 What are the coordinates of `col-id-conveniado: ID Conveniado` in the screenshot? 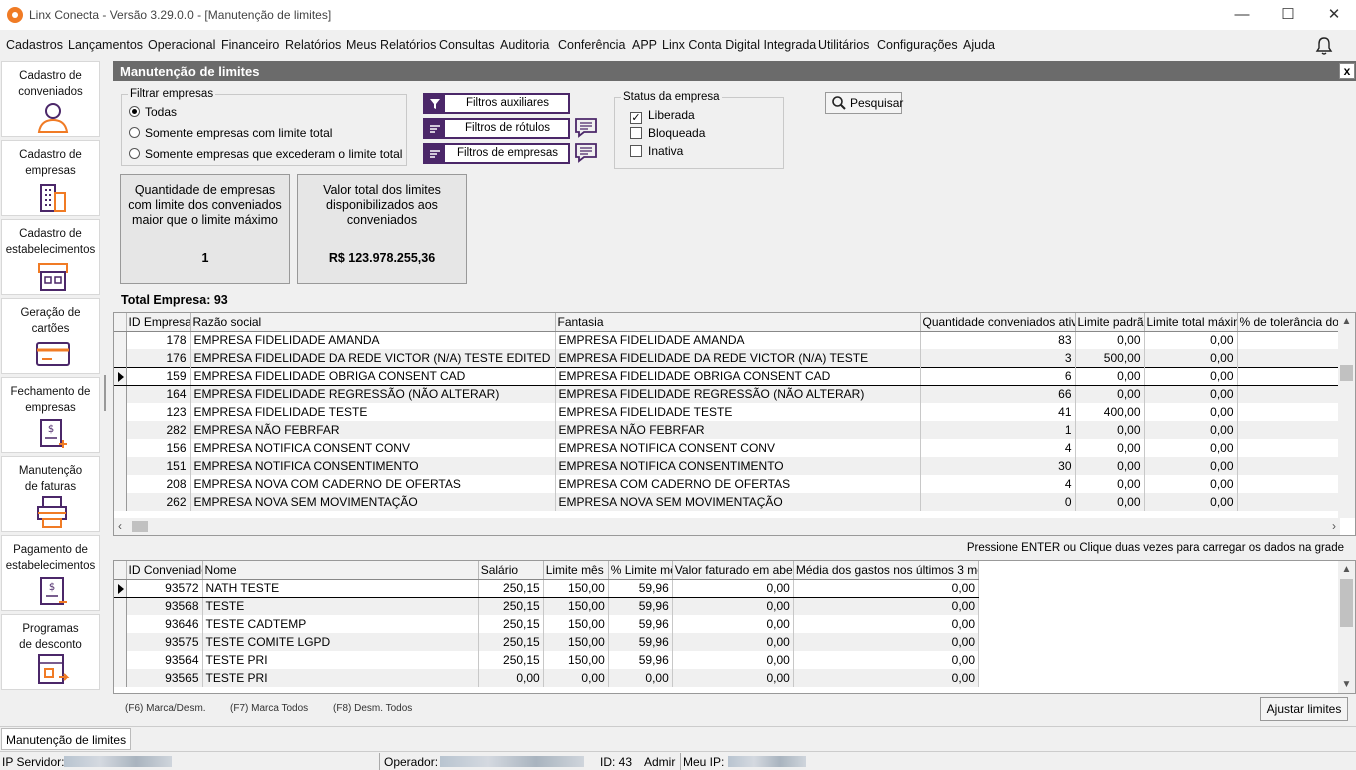 It's located at (164, 570).